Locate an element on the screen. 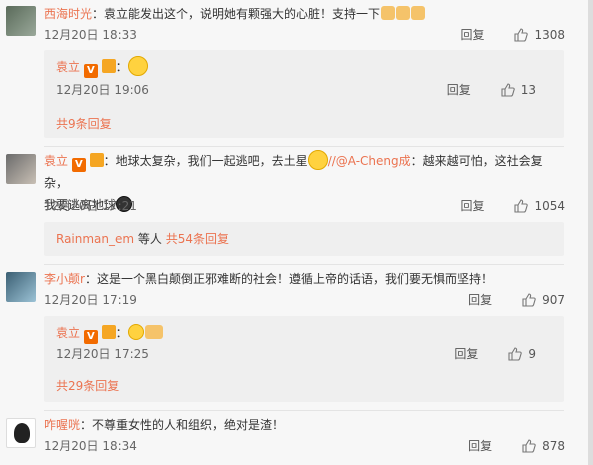  username: 咋喔咣 is located at coordinates (62, 425).